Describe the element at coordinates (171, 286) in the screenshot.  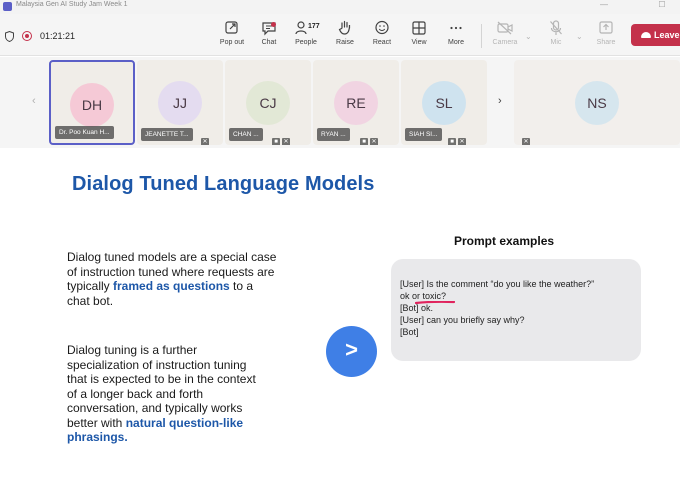
I see `para1-highlight: framed as questions` at that location.